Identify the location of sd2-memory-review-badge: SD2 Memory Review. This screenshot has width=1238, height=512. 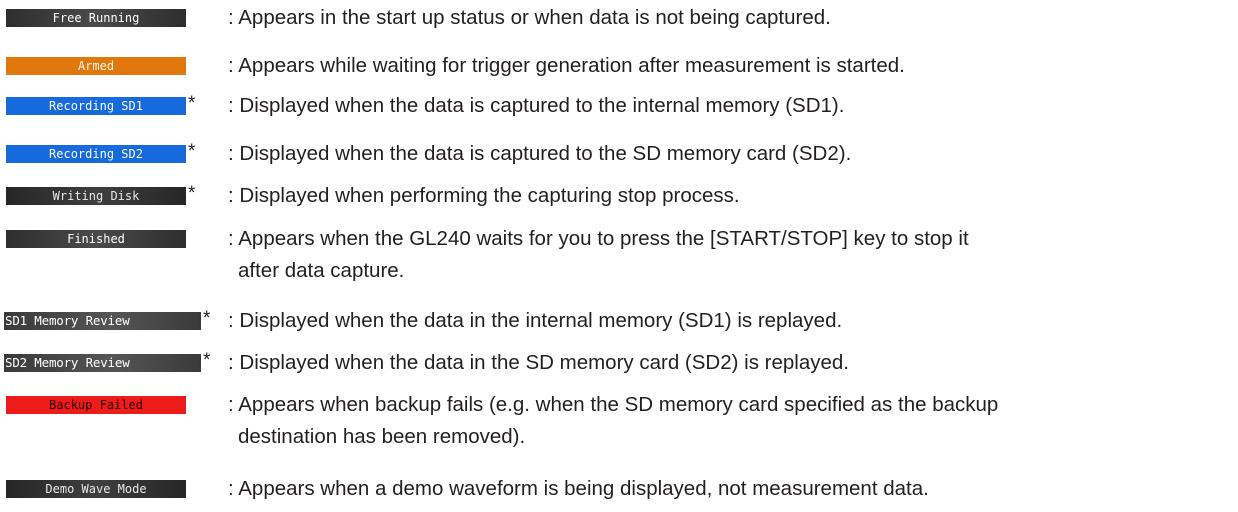
(102, 363).